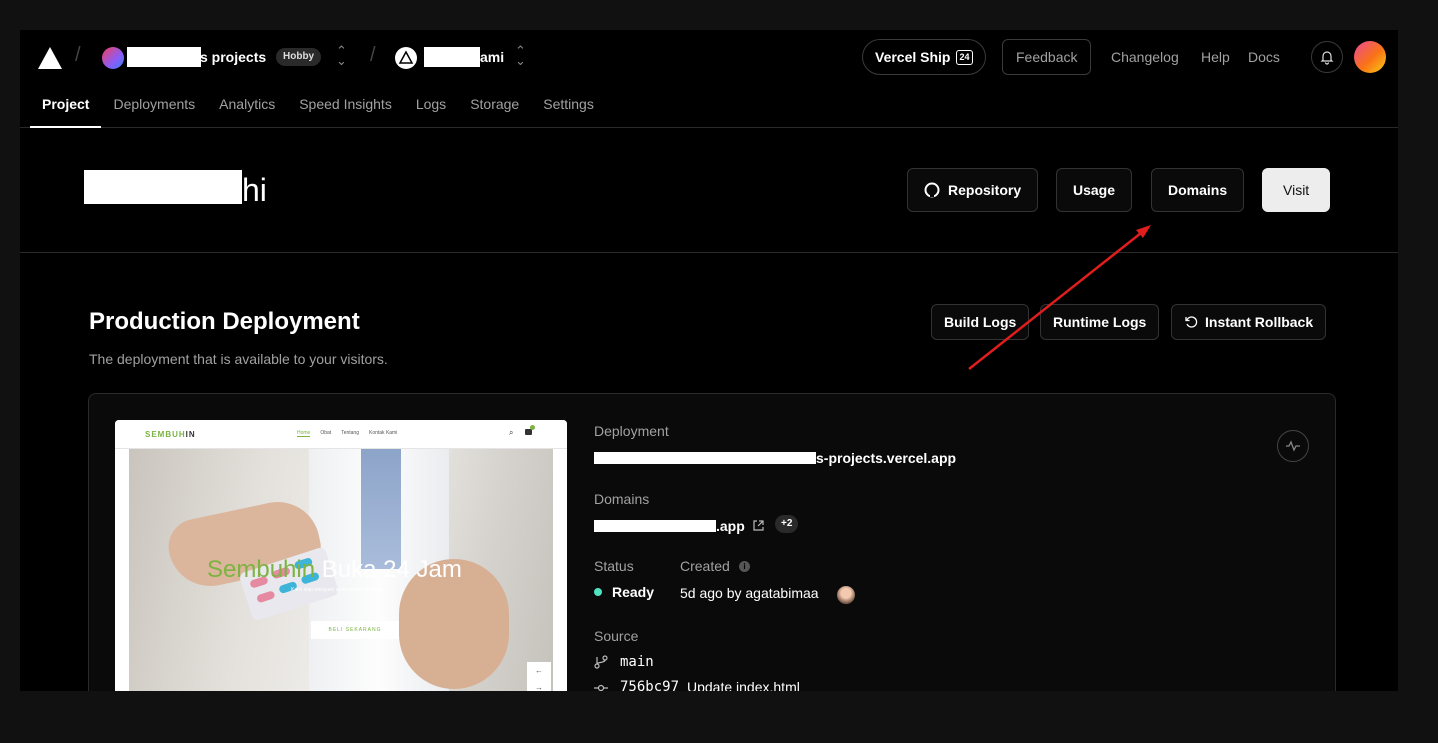  What do you see at coordinates (1094, 190) in the screenshot?
I see `usage-button: Usage` at bounding box center [1094, 190].